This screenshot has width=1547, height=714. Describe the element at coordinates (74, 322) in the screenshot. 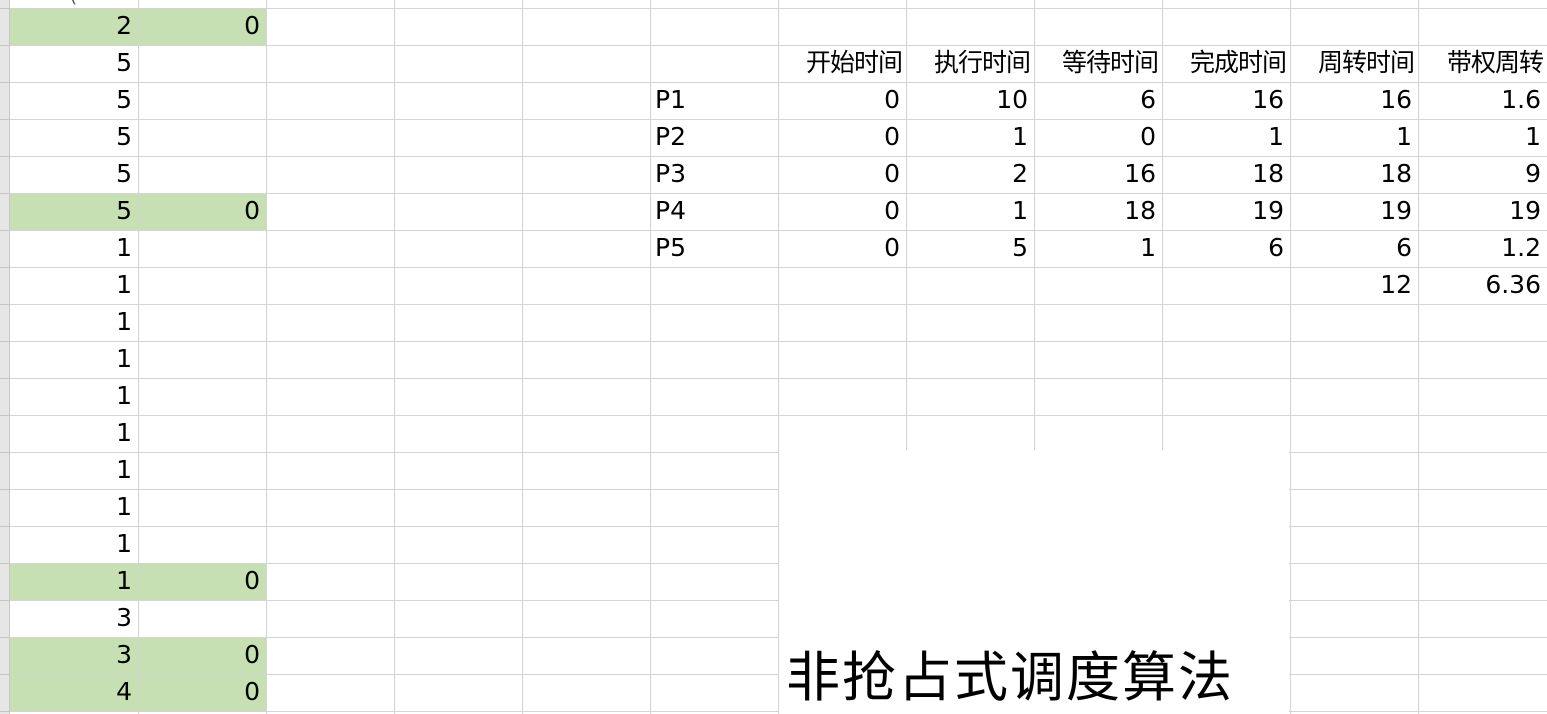

I see `cell-b9: 1` at that location.